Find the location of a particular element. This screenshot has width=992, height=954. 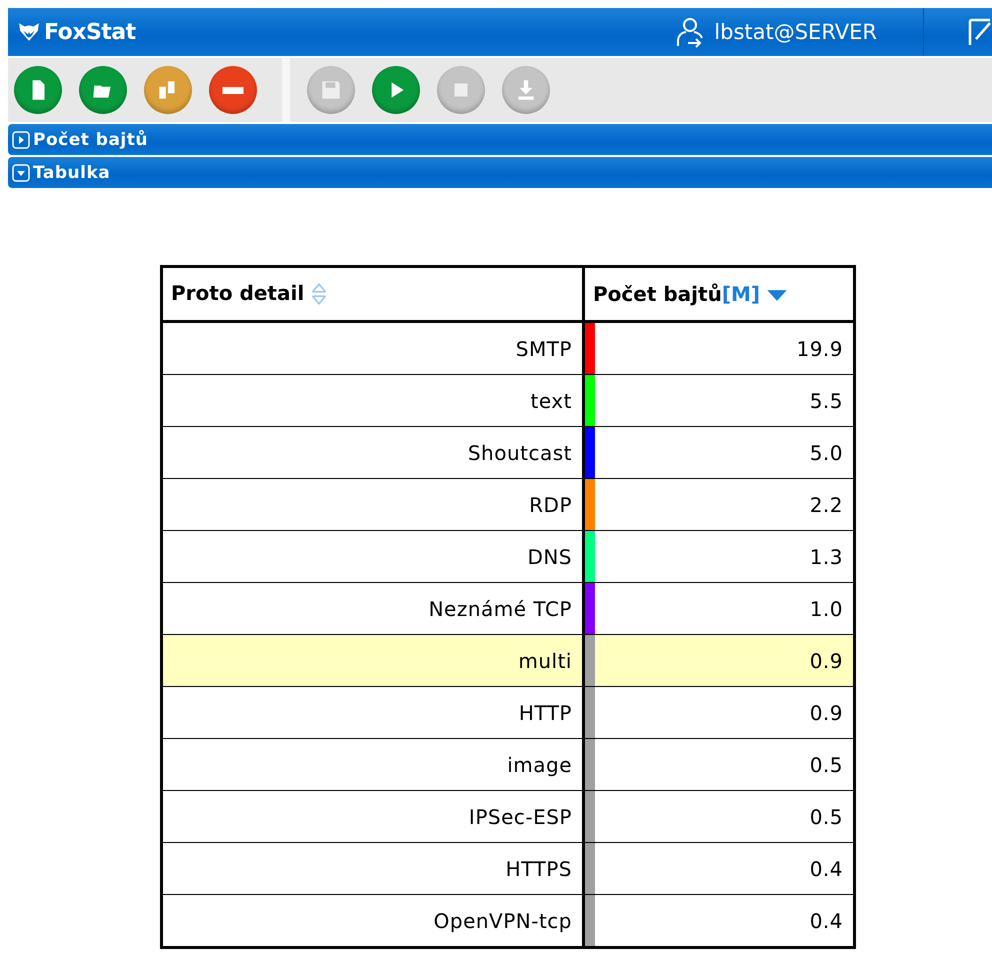

table-cell: 19.9 is located at coordinates (719, 348).